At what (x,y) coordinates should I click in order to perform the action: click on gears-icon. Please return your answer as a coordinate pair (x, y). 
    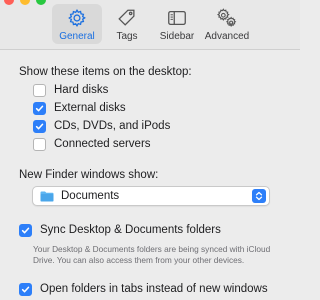
    Looking at the image, I should click on (227, 17).